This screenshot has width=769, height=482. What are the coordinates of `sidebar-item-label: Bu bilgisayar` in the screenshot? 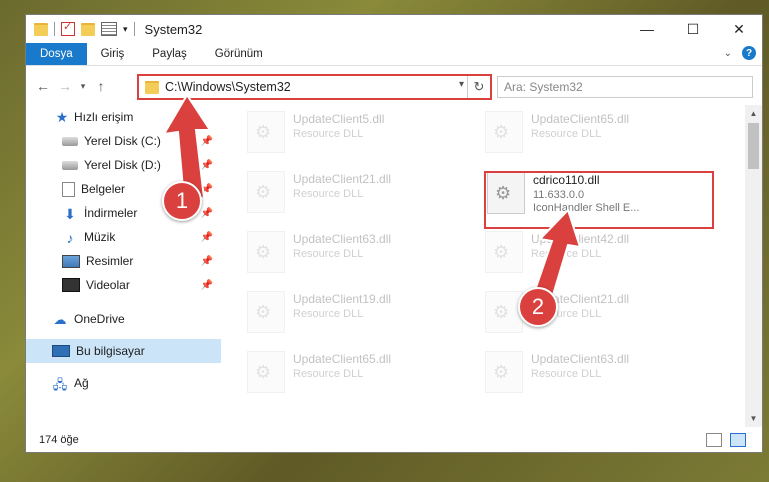 It's located at (110, 351).